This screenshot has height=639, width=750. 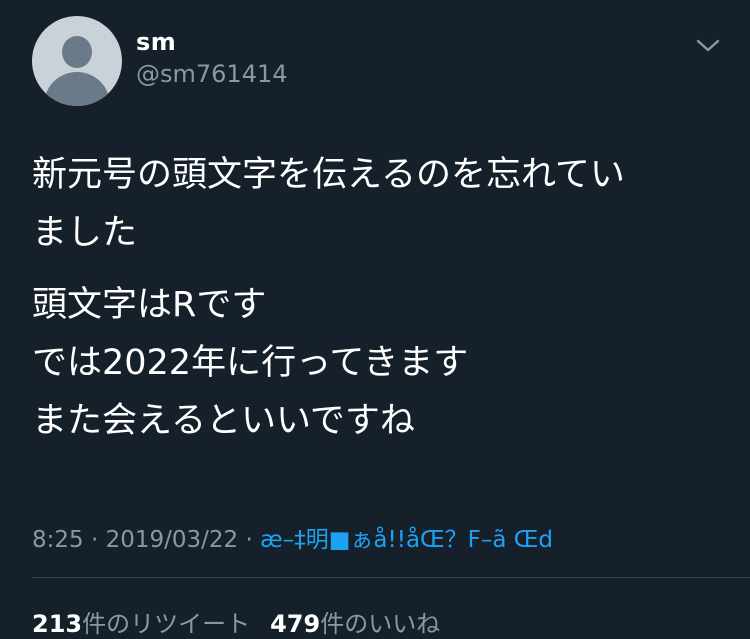 I want to click on divider, so click(x=391, y=577).